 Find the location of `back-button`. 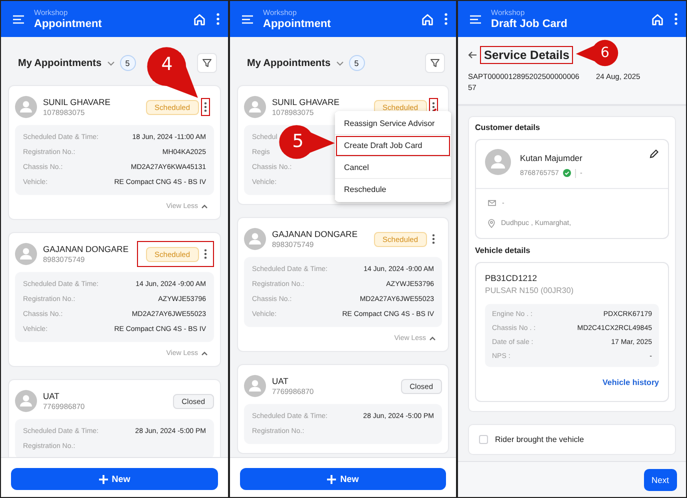

back-button is located at coordinates (472, 55).